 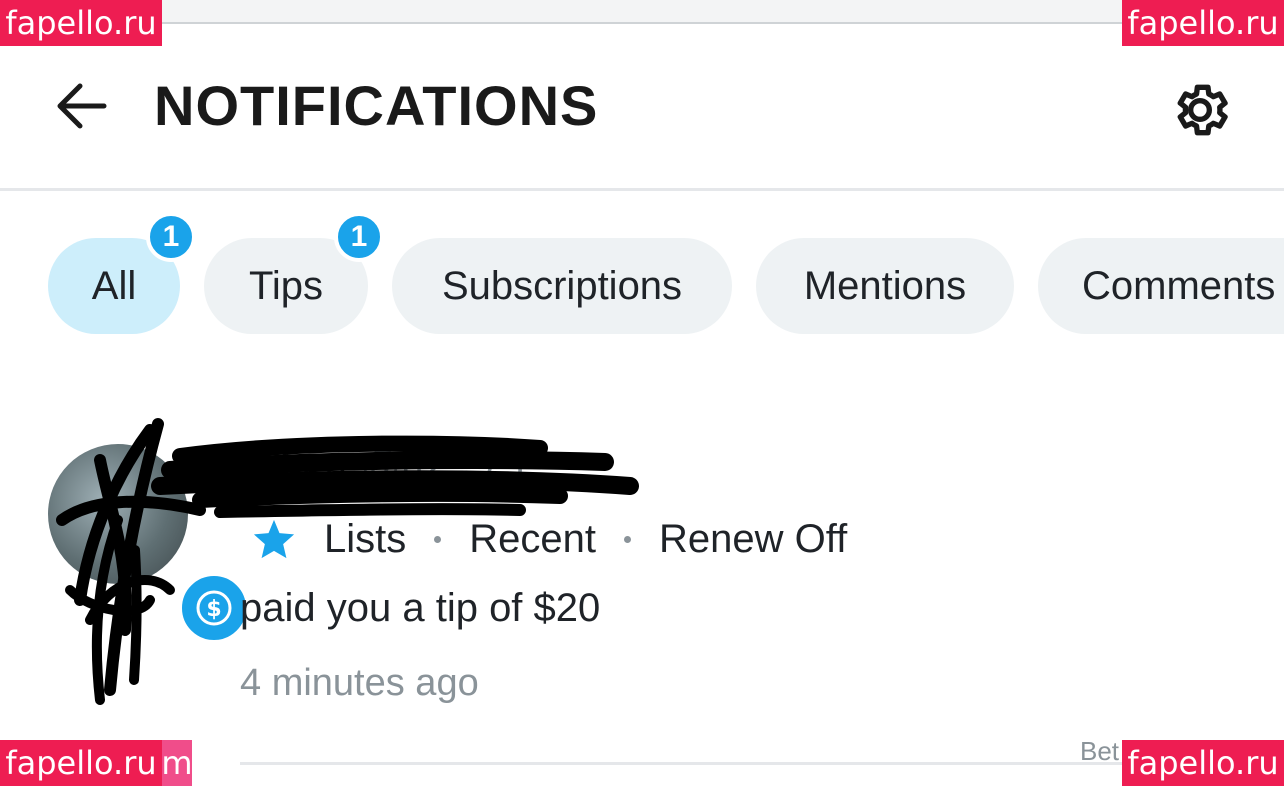 I want to click on tab-comments: Comments, so click(x=1161, y=286).